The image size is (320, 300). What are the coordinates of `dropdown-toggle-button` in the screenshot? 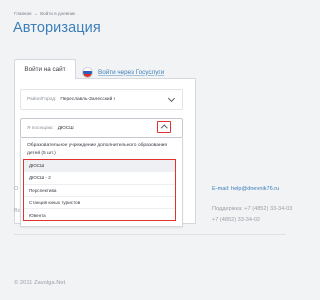 It's located at (164, 127).